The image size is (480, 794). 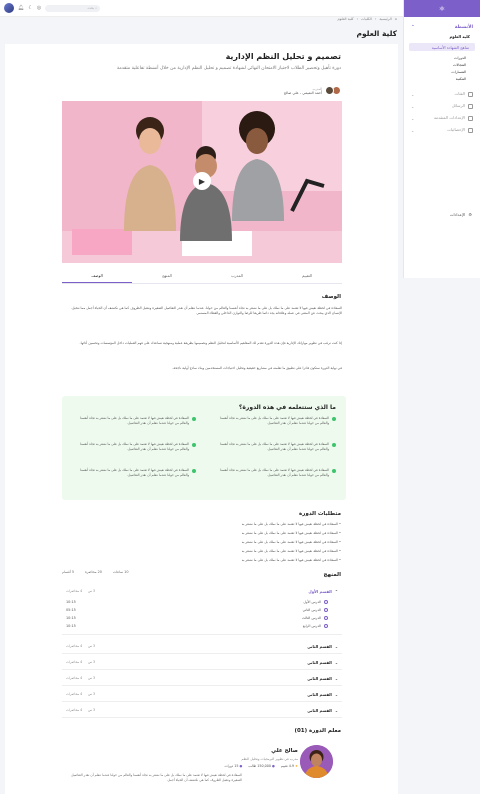 I want to click on instructor-stats: ★ 4.9 تقييم ● 150,000 طالب ● 15 دورات, so click(x=261, y=766).